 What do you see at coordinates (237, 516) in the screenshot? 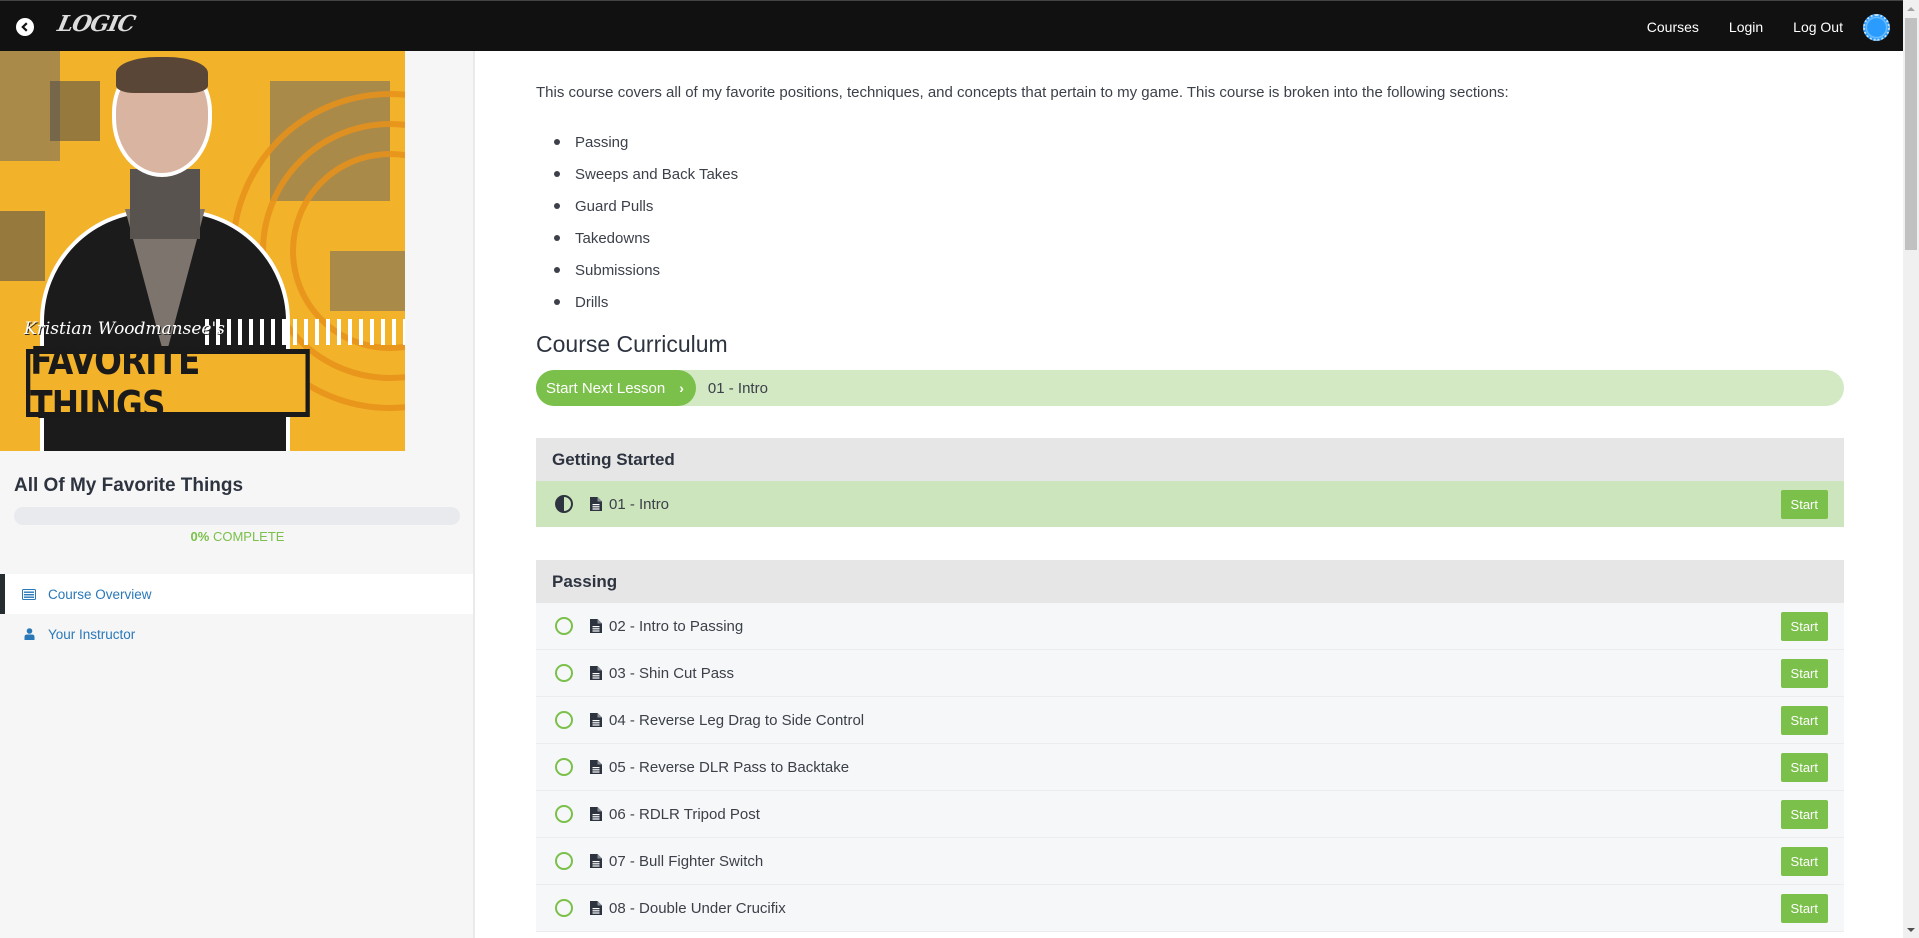
I see `course-progress-bar` at bounding box center [237, 516].